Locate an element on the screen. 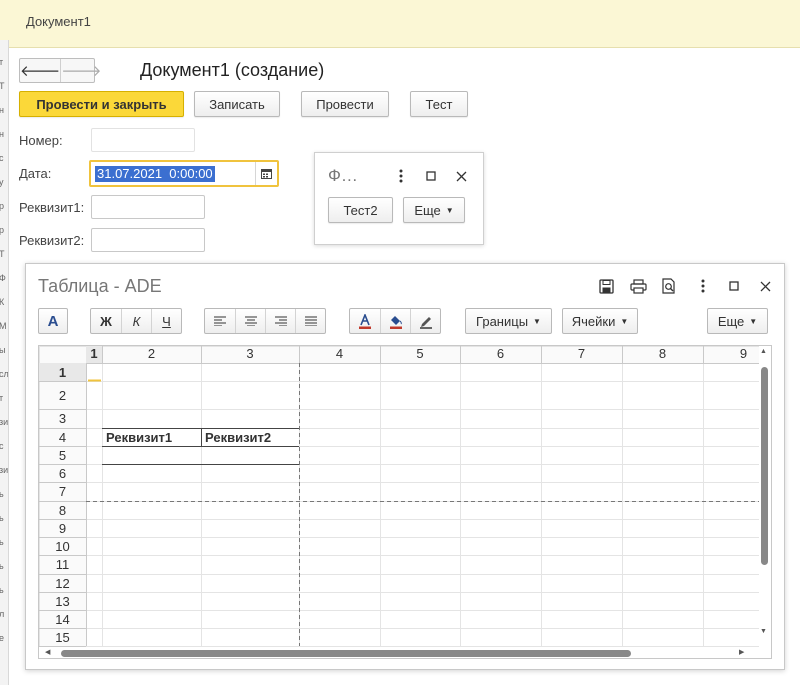 Image resolution: width=800 pixels, height=685 pixels. align-center-button is located at coordinates (250, 321).